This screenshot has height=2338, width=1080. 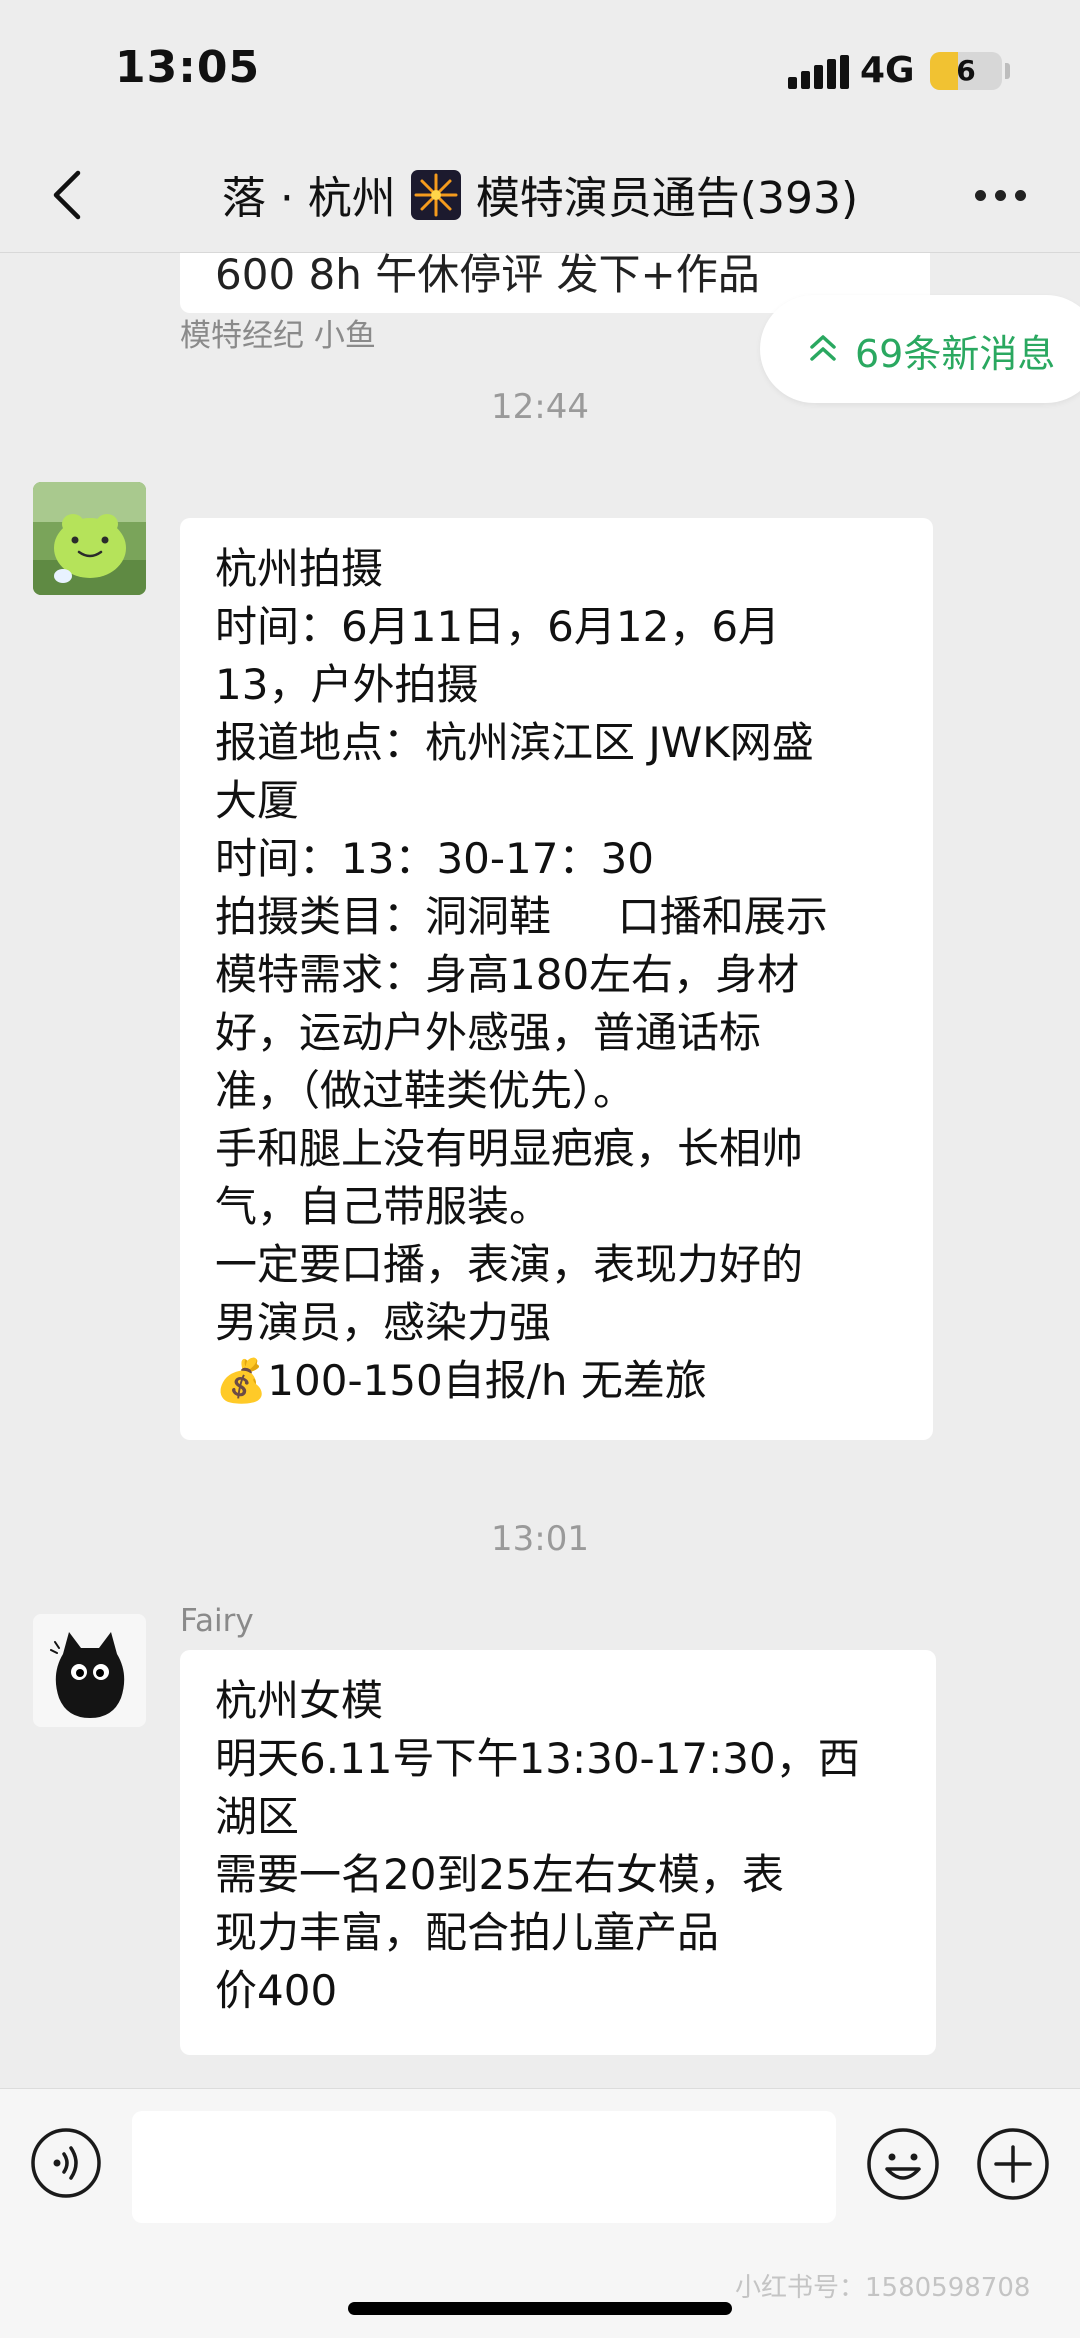 I want to click on cellular-signal-icon, so click(x=818, y=72).